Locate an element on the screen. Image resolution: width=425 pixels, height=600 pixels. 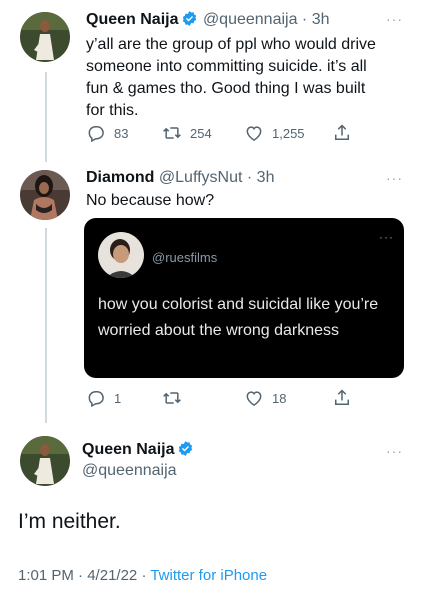
like-count: 18 is located at coordinates (279, 398).